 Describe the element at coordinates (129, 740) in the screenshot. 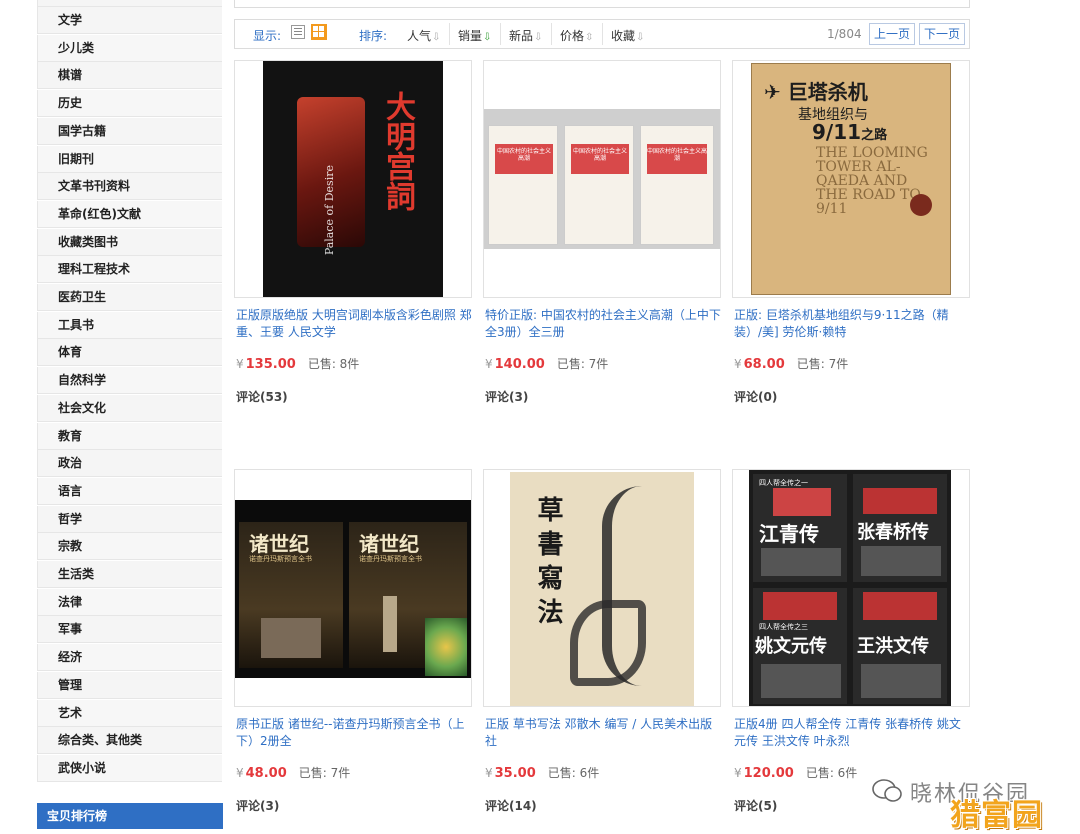

I see `sidebar-category-item: 综合类、其他类` at that location.